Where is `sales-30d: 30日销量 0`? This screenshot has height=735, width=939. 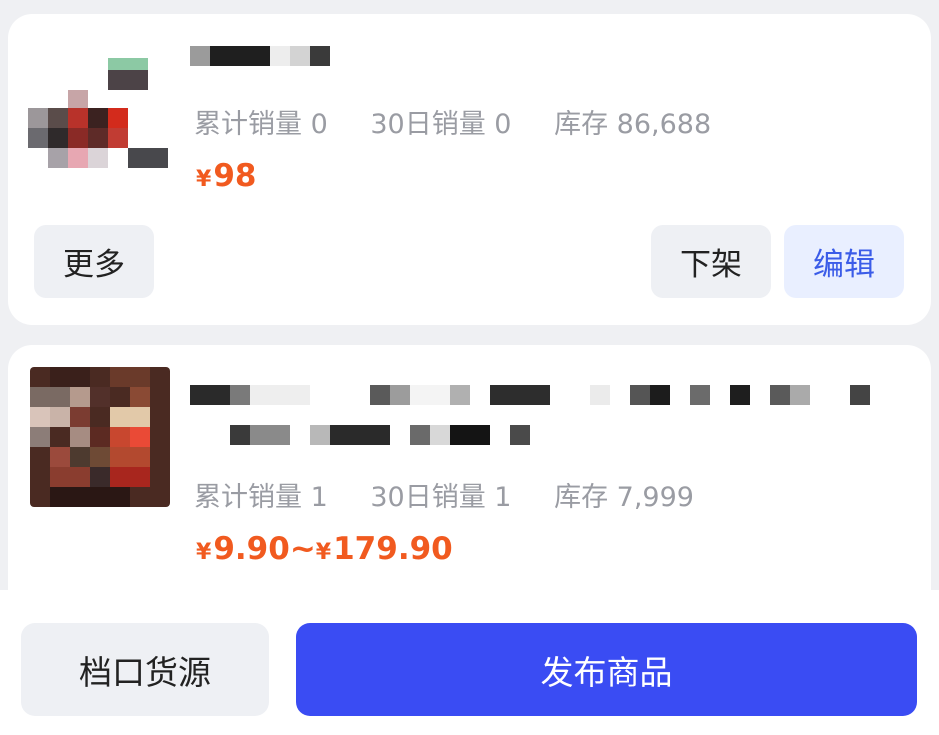 sales-30d: 30日销量 0 is located at coordinates (441, 124).